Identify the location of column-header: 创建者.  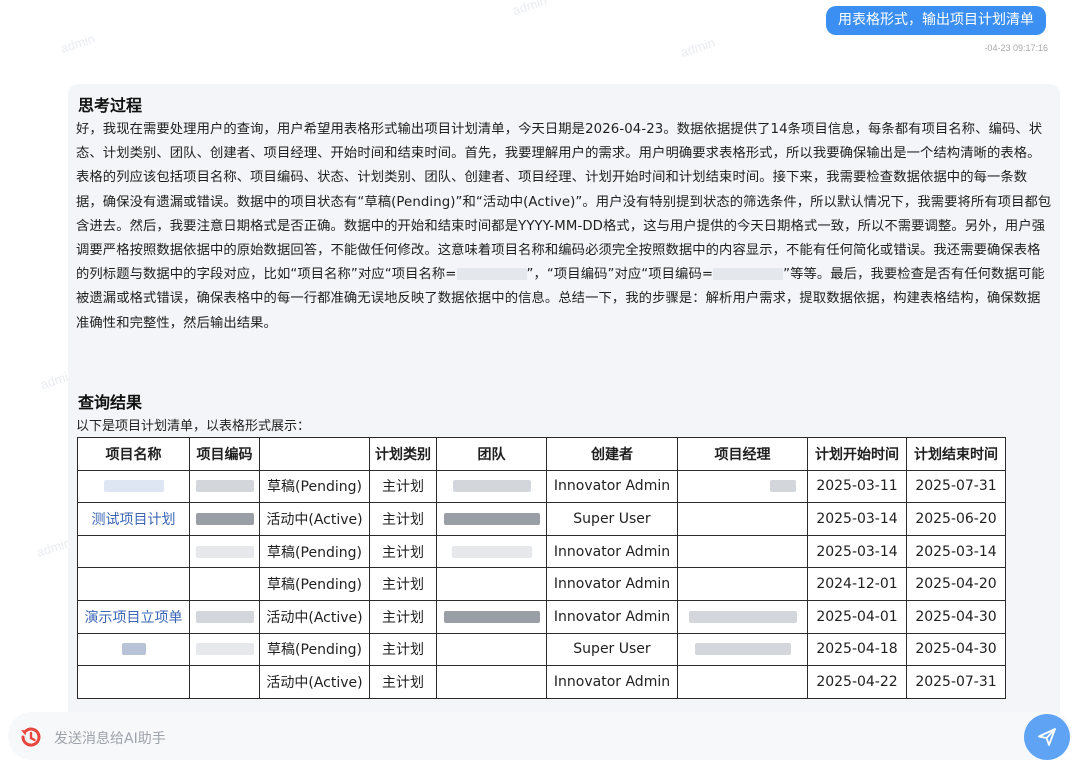
(612, 454).